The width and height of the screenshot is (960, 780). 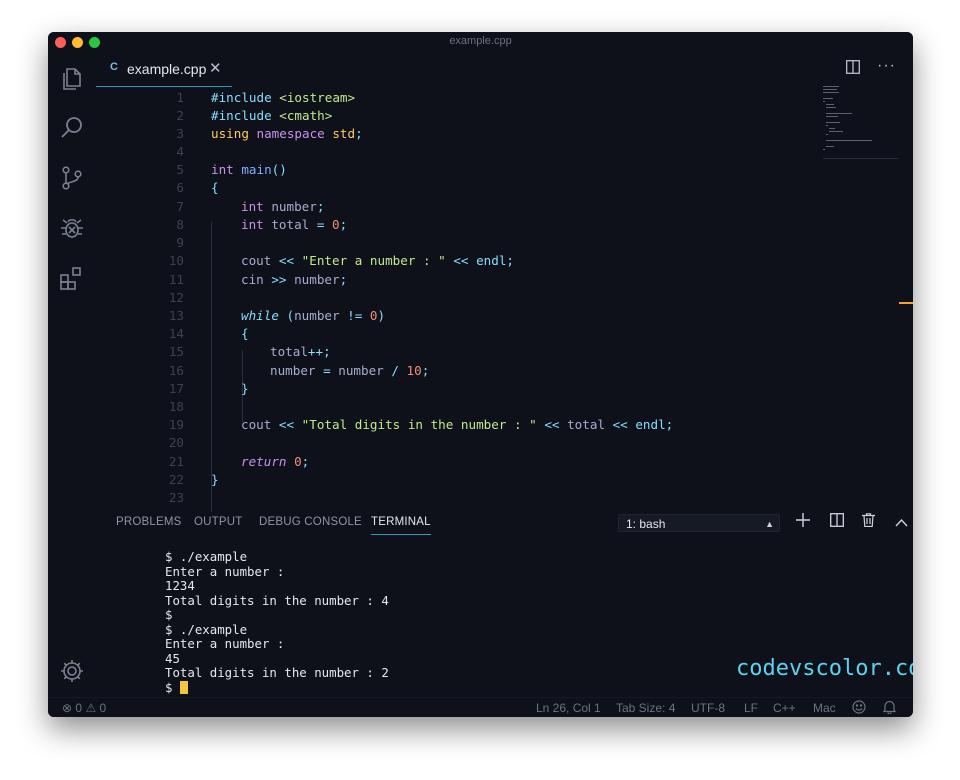 What do you see at coordinates (401, 525) in the screenshot?
I see `tab-terminal: TERMINAL` at bounding box center [401, 525].